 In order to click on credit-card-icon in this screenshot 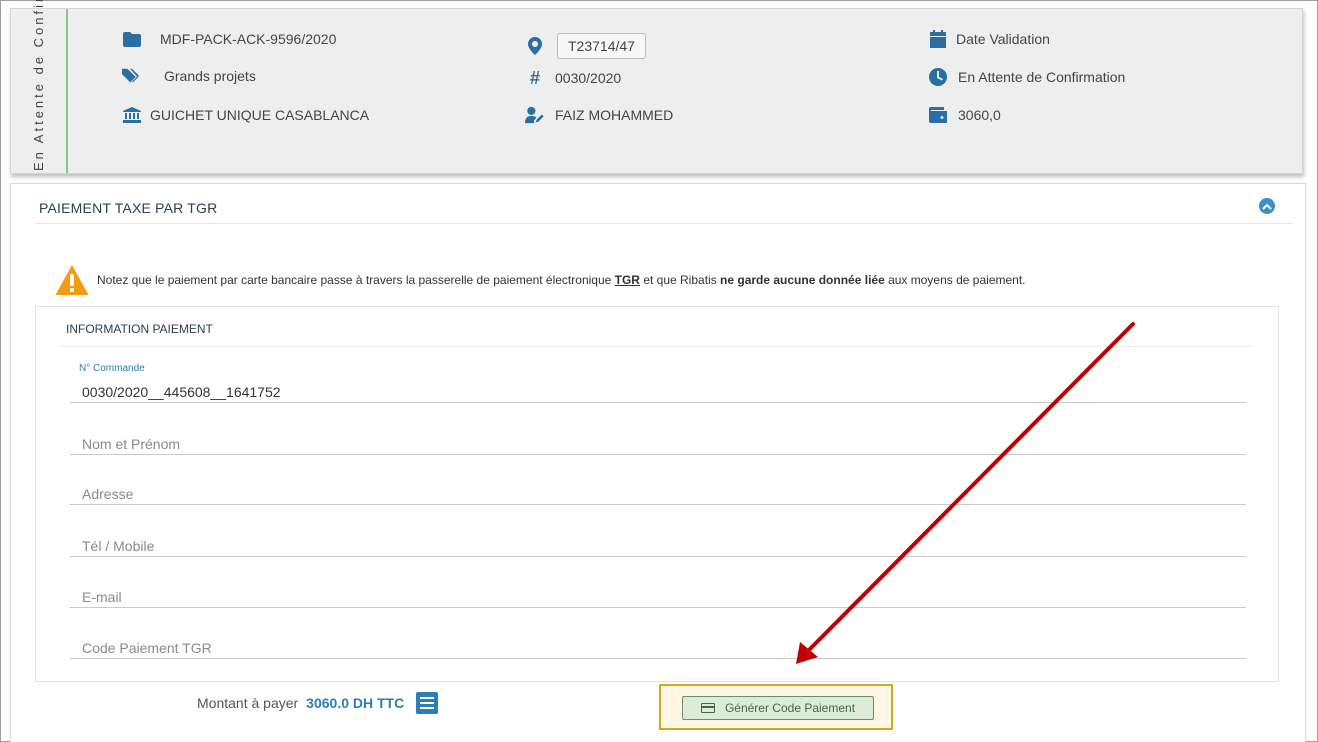, I will do `click(707, 708)`.